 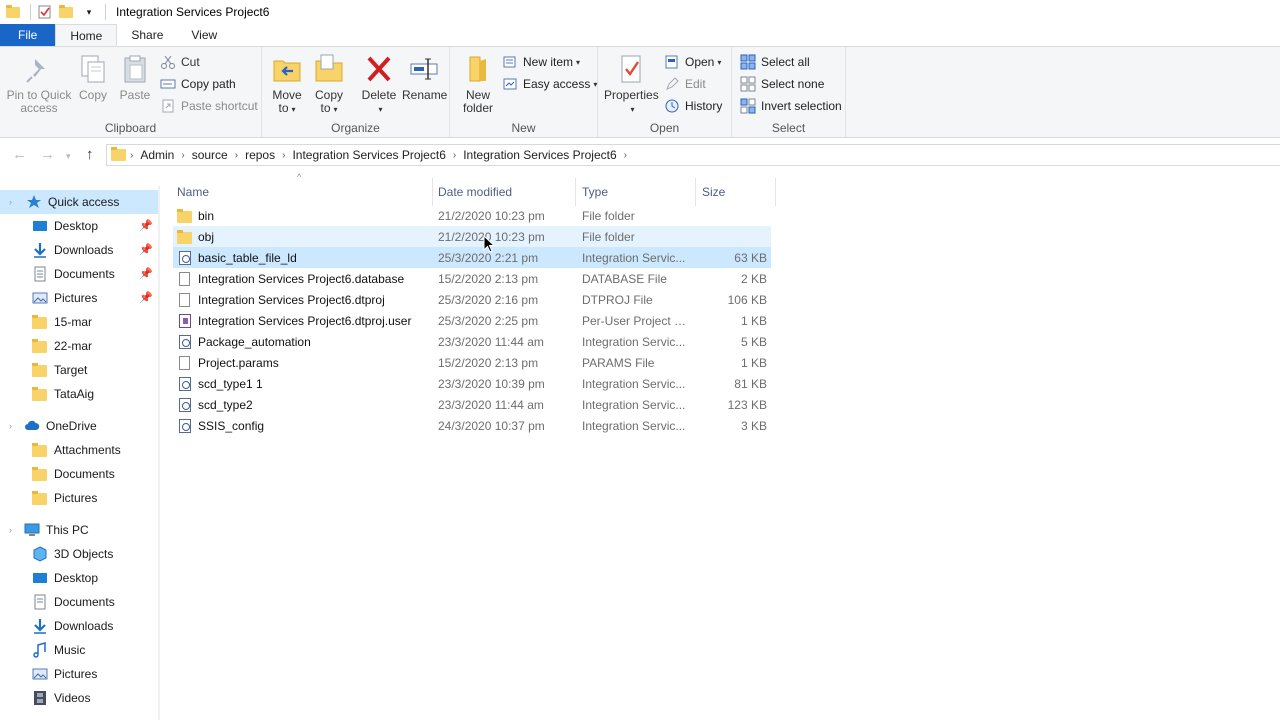 I want to click on nav-folder-target: Target, so click(x=79, y=370).